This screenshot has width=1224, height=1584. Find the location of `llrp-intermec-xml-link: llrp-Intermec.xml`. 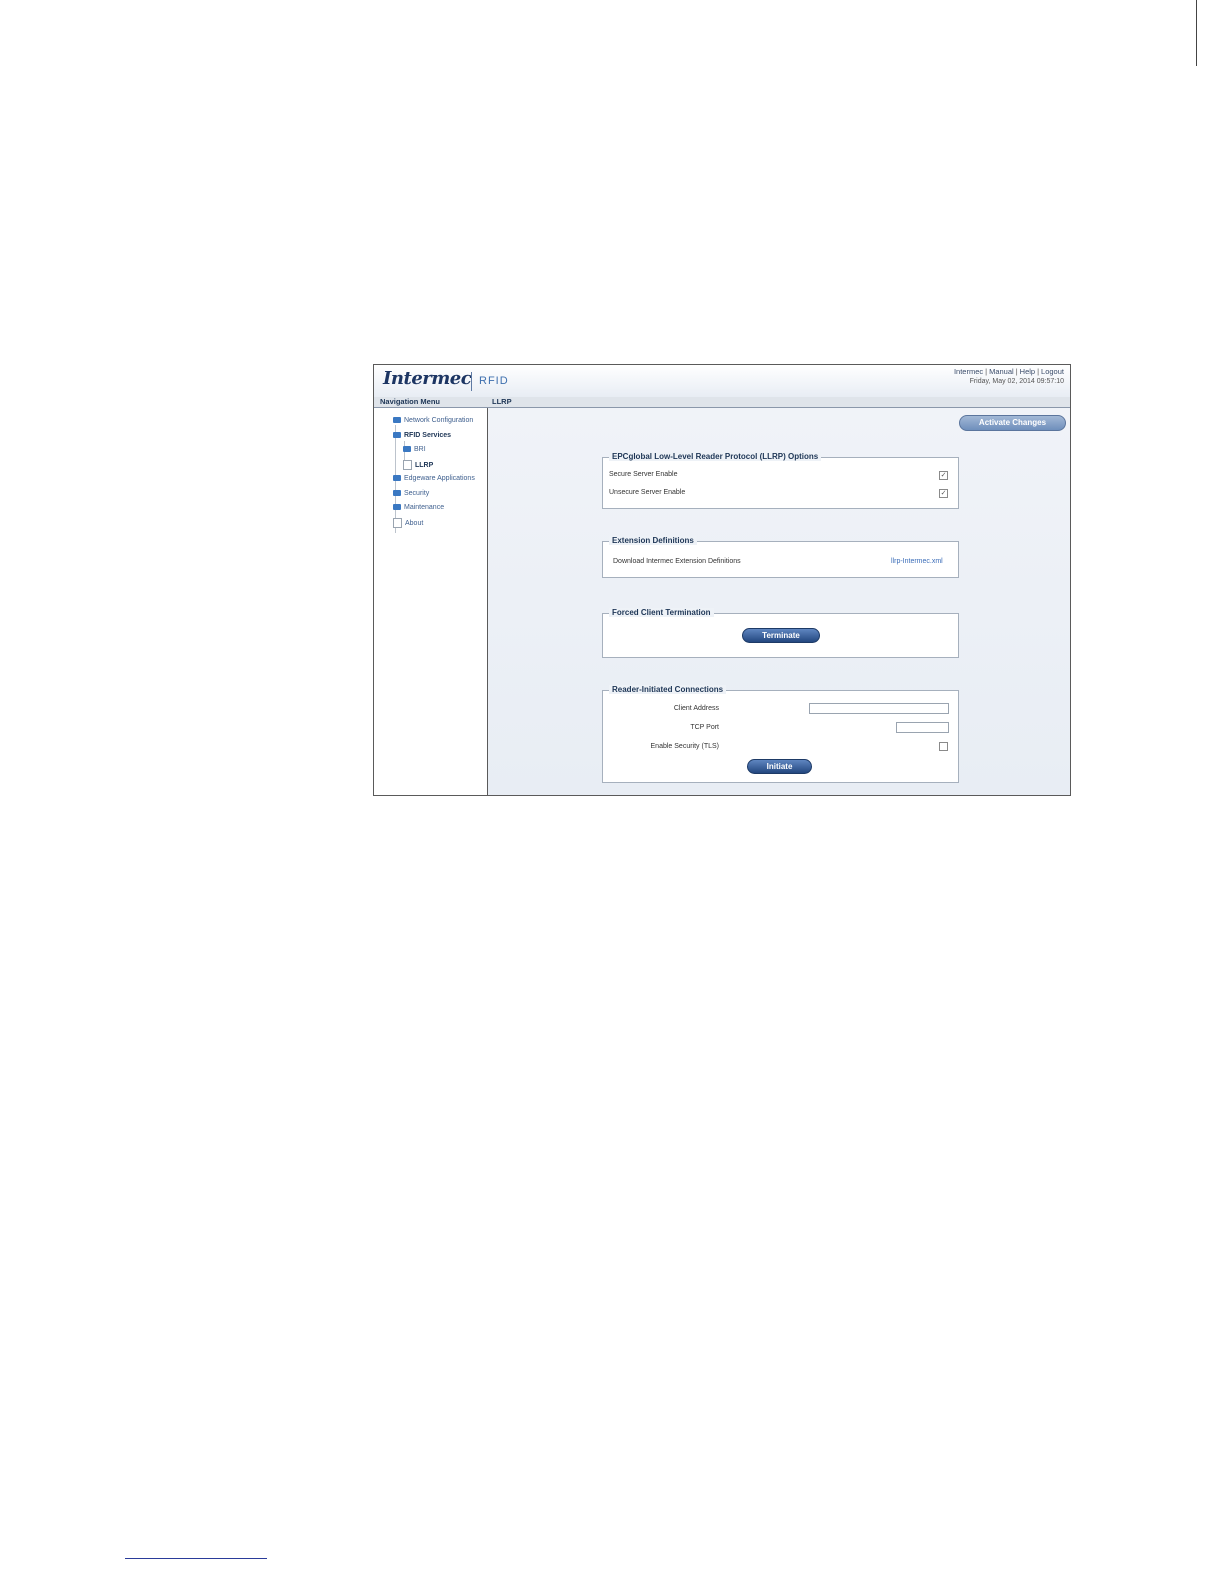

llrp-intermec-xml-link: llrp-Intermec.xml is located at coordinates (917, 561).